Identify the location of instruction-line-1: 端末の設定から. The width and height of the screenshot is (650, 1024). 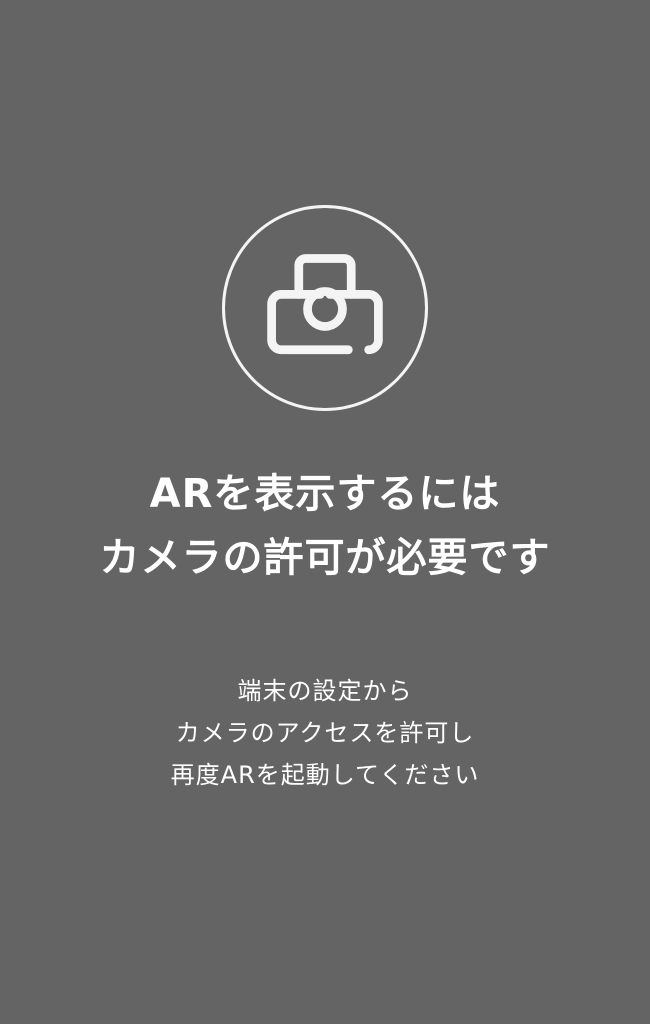
(325, 691).